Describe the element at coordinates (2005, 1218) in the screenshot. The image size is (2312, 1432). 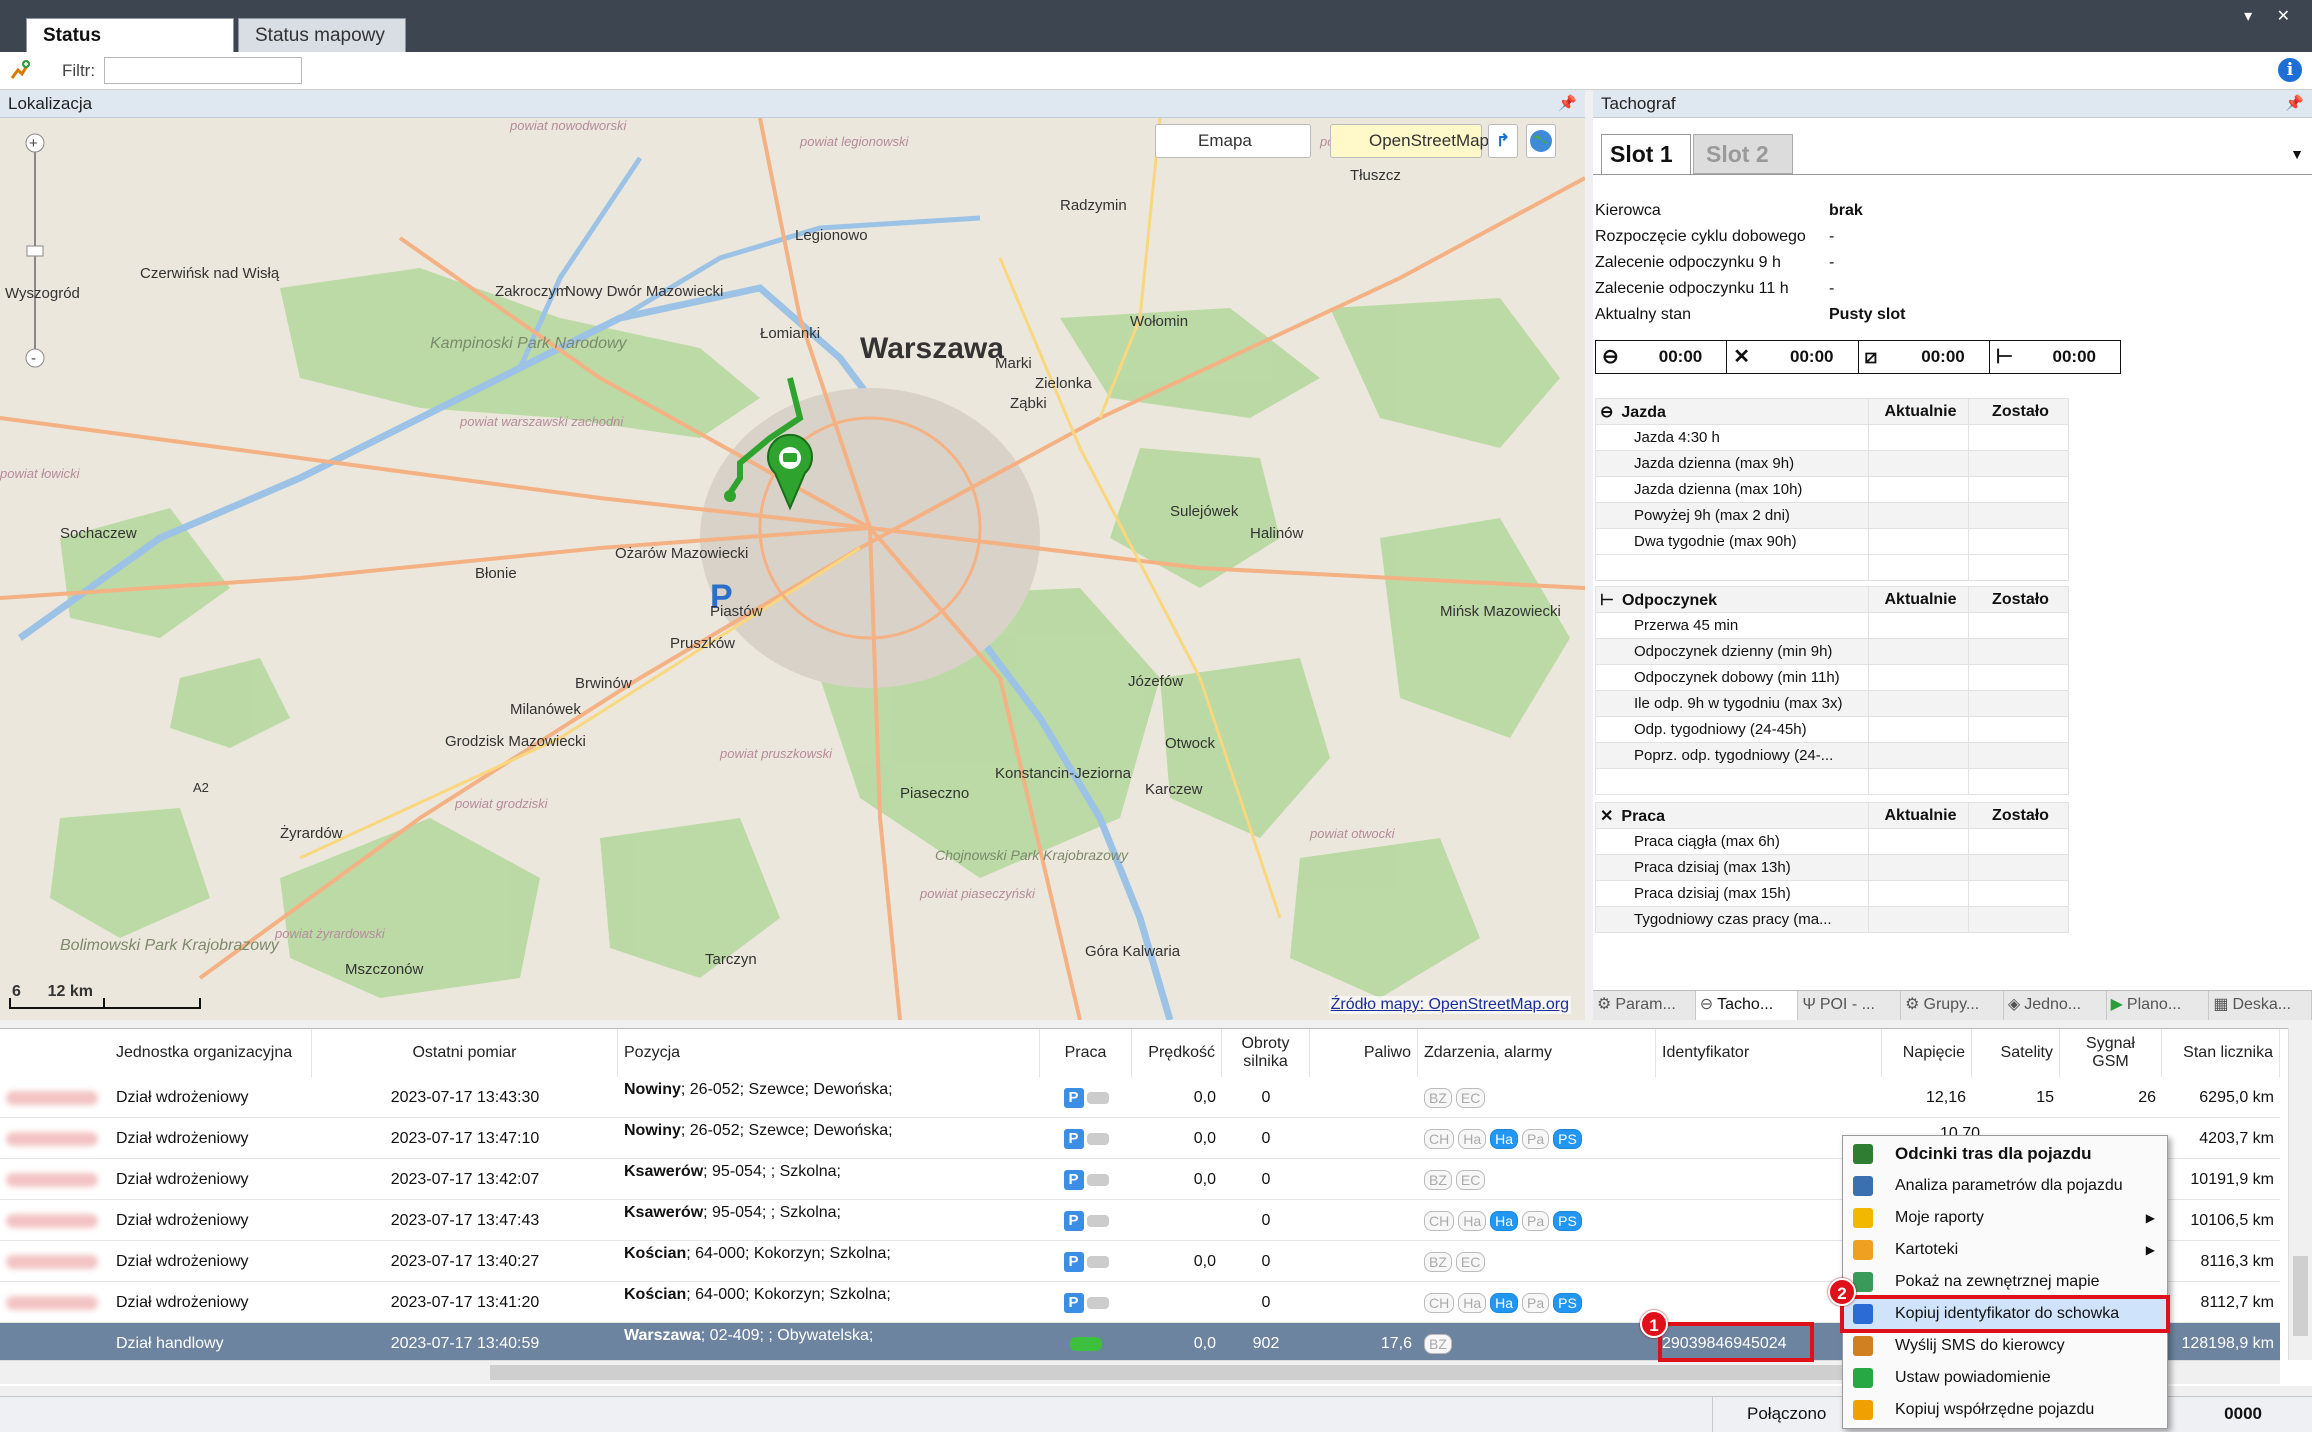
I see `menu-item-moje-raporty: Moje raporty ▶` at that location.